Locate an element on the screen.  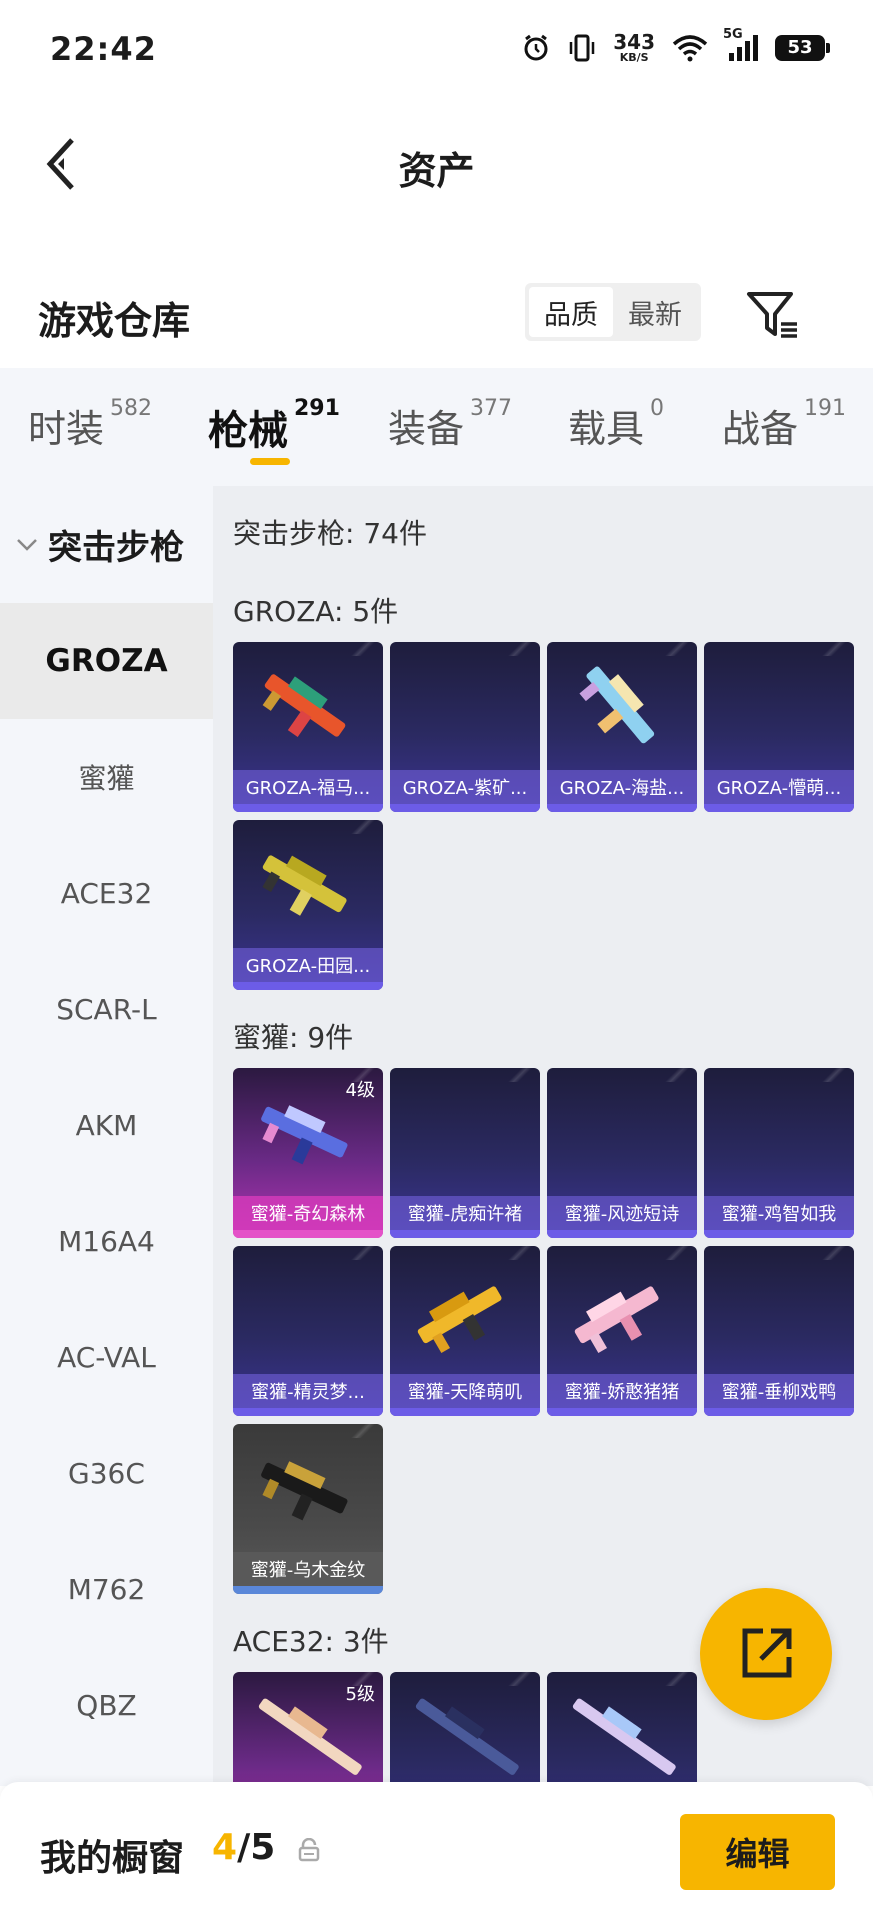
sidebar-item-akm: AKM is located at coordinates (106, 1125).